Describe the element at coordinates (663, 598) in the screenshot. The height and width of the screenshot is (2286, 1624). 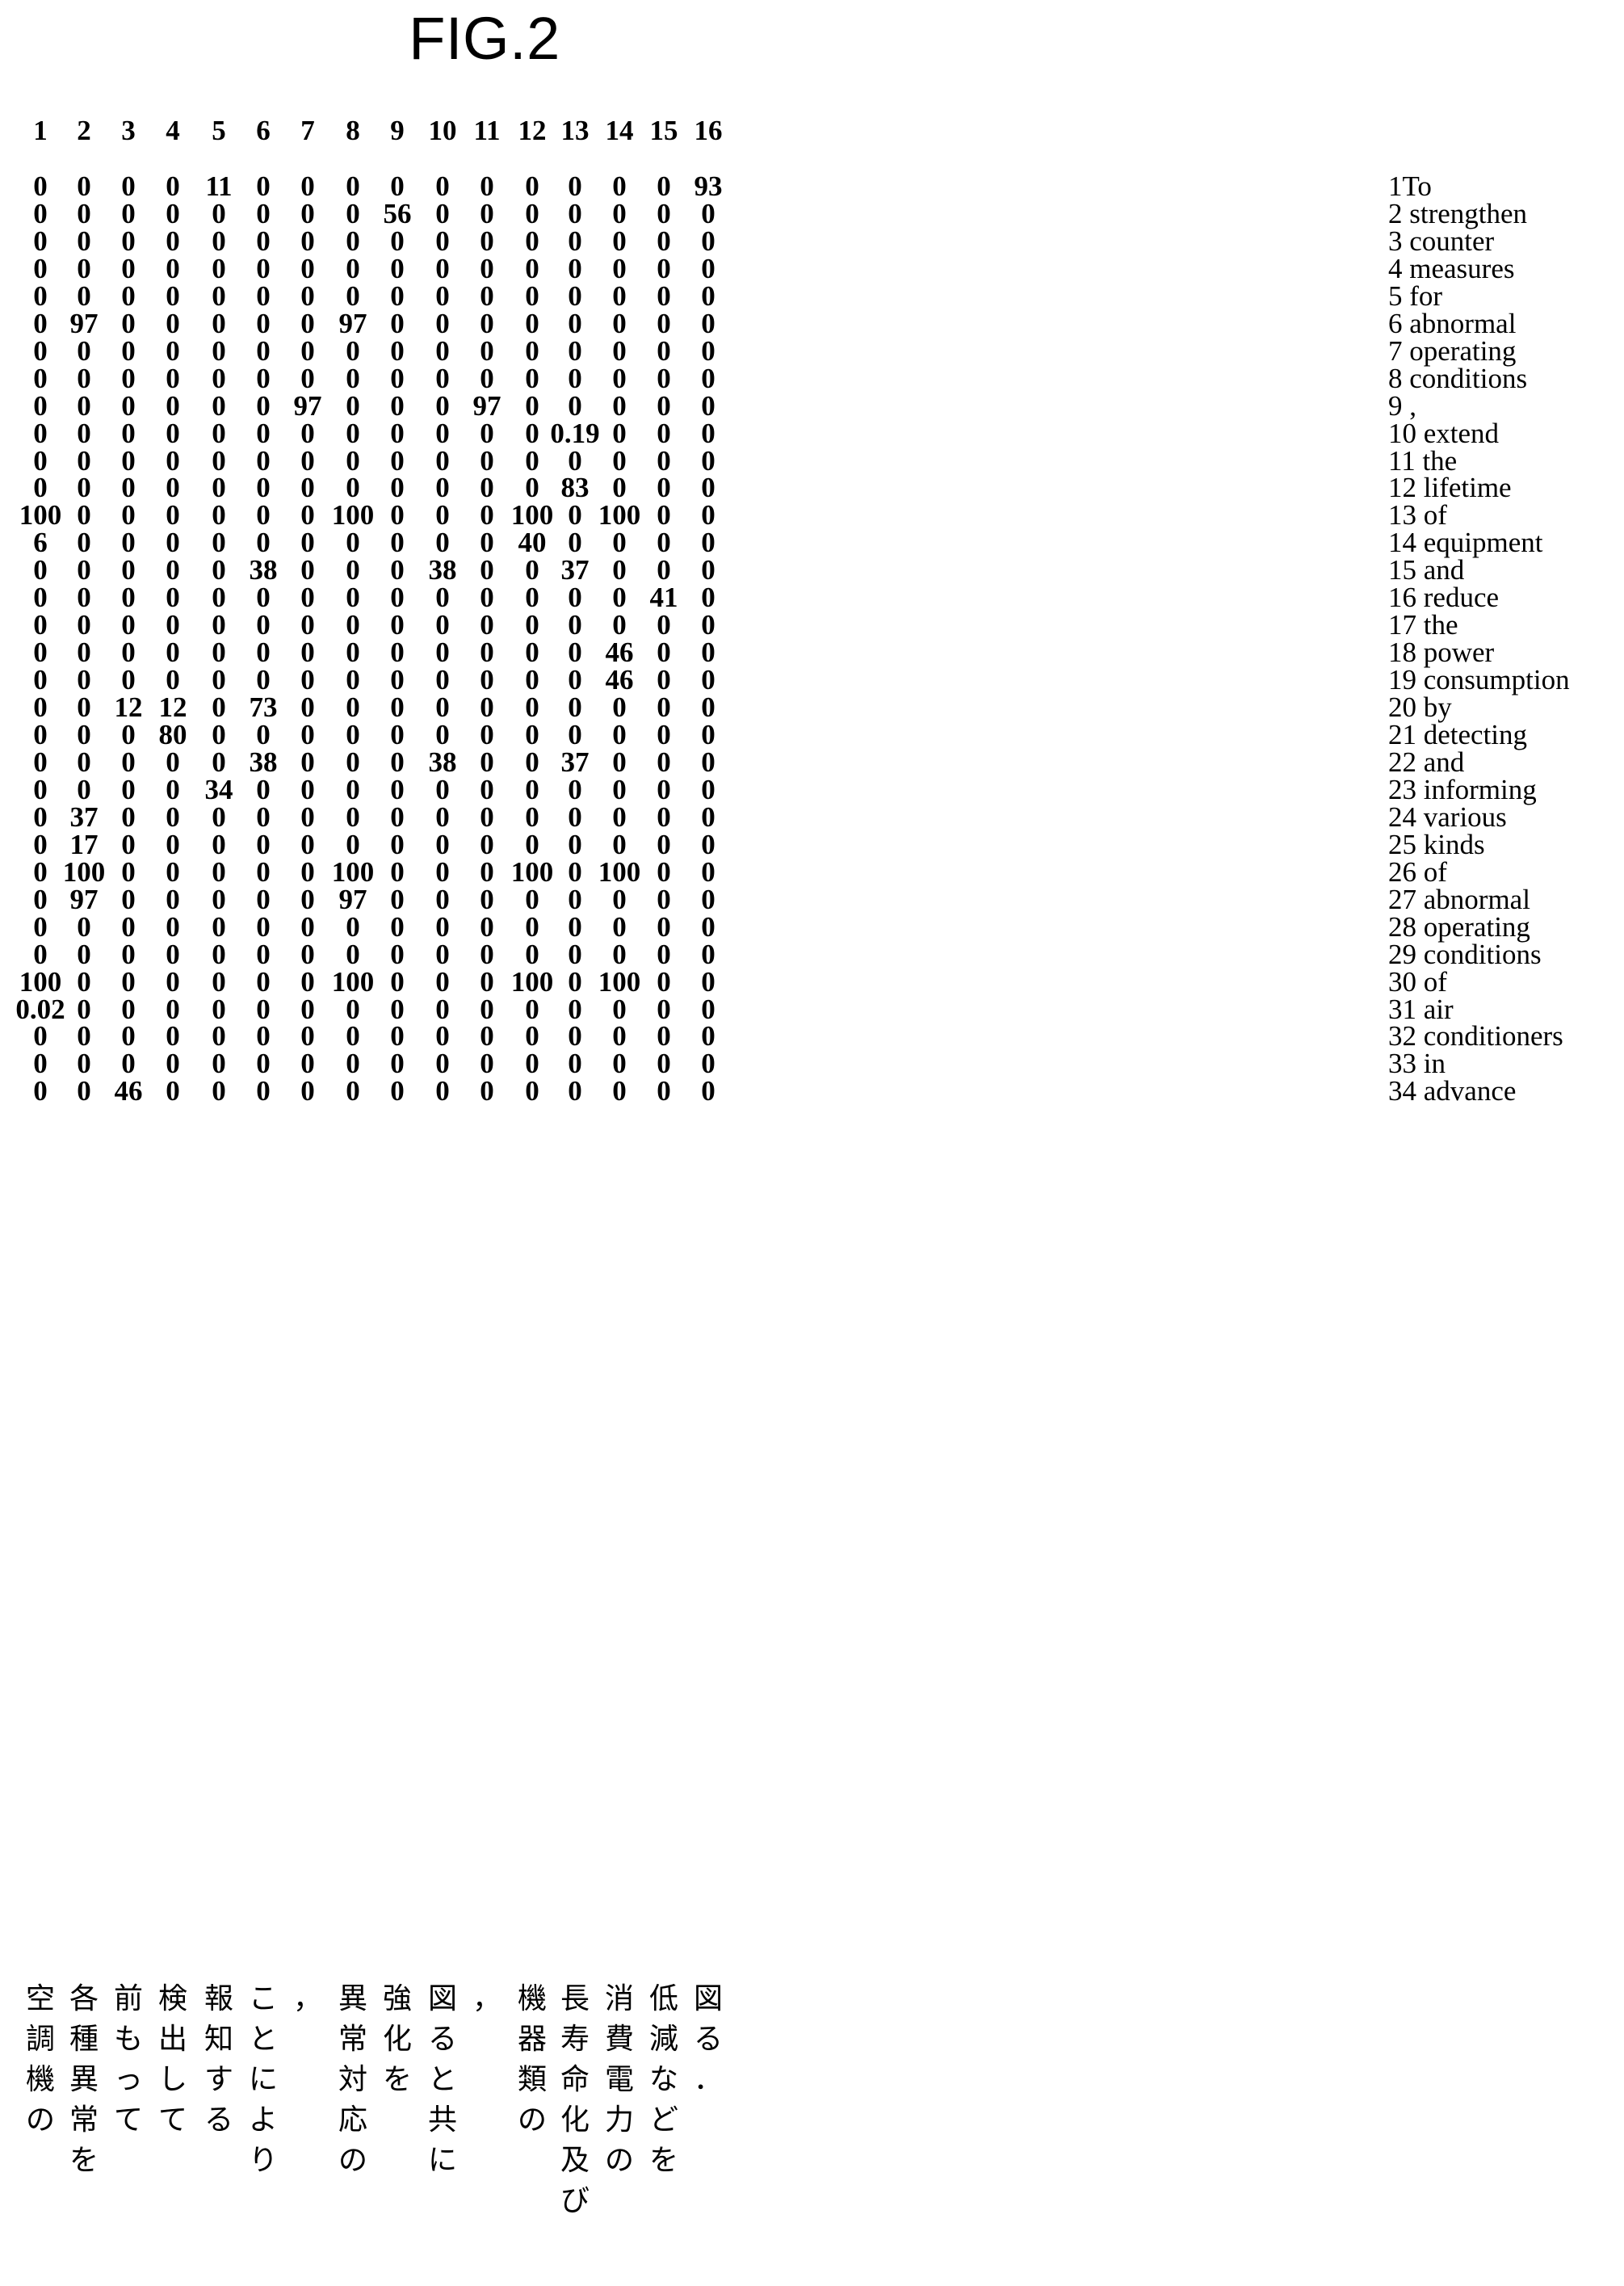
I see `matrix-cell: 41` at that location.